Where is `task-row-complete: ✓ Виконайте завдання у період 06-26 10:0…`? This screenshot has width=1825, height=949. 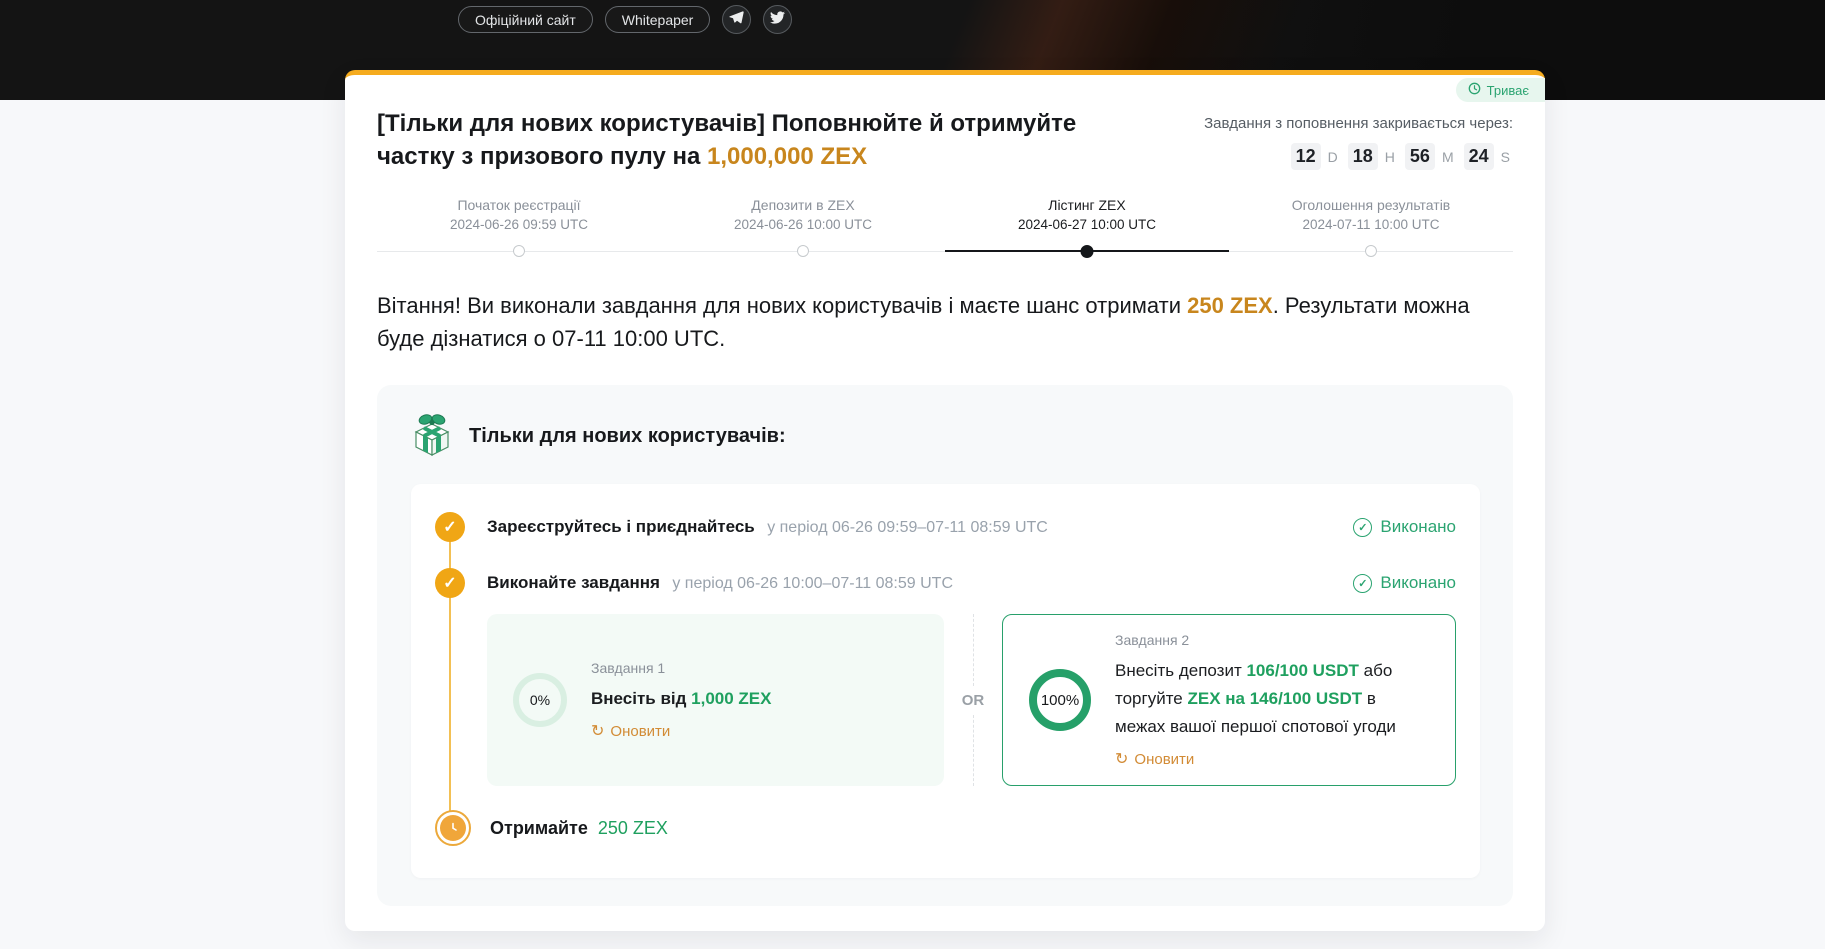
task-row-complete: ✓ Виконайте завдання у період 06-26 10:0… is located at coordinates (945, 583).